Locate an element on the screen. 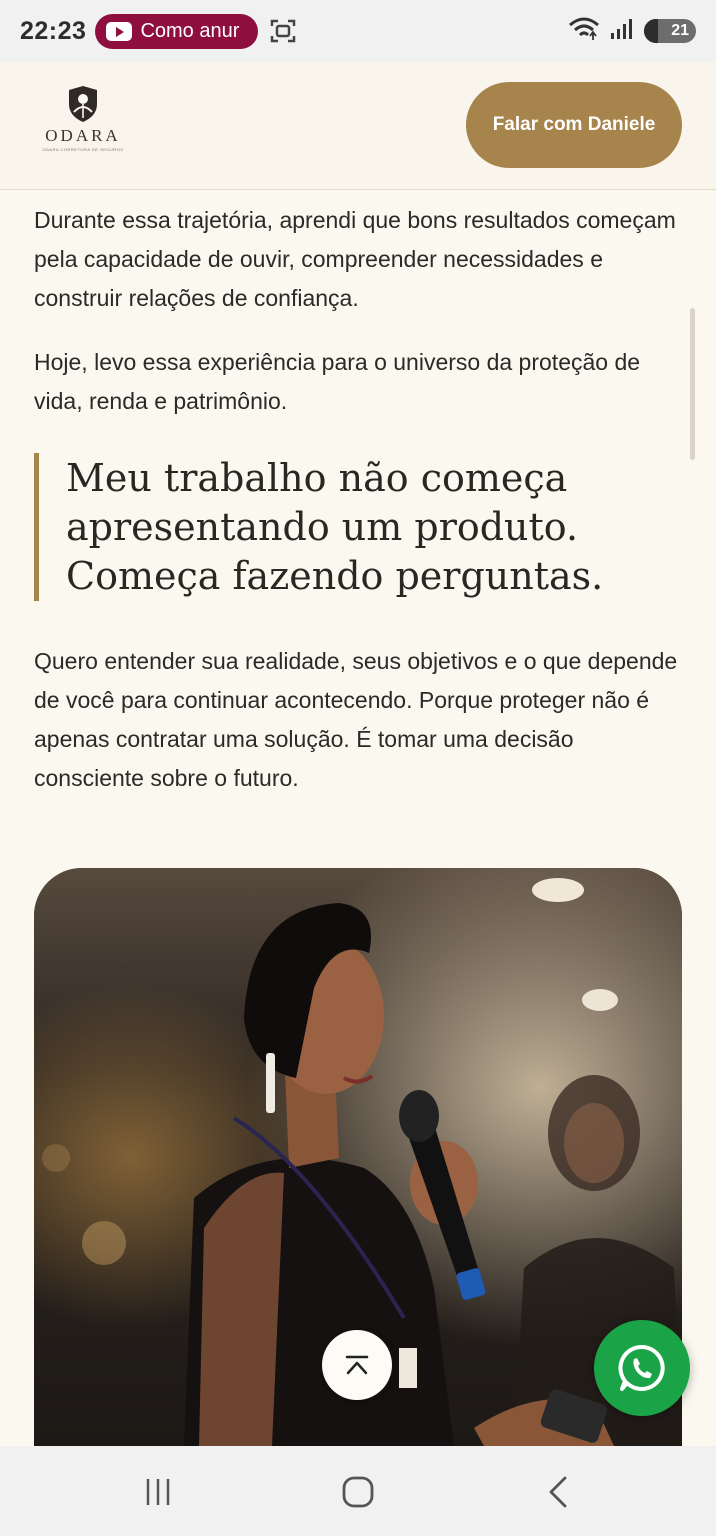  home-button is located at coordinates (358, 1492).